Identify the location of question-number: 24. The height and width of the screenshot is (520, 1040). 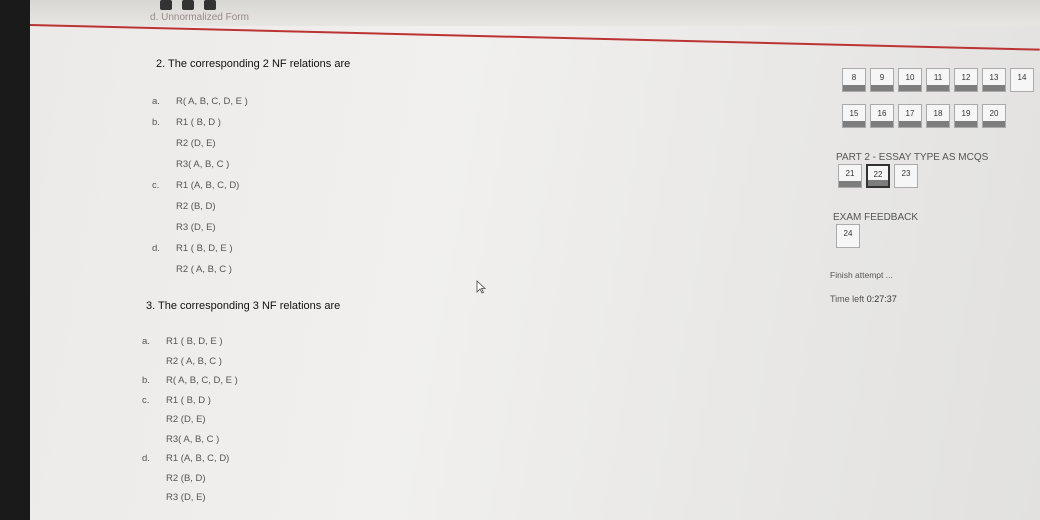
(848, 233).